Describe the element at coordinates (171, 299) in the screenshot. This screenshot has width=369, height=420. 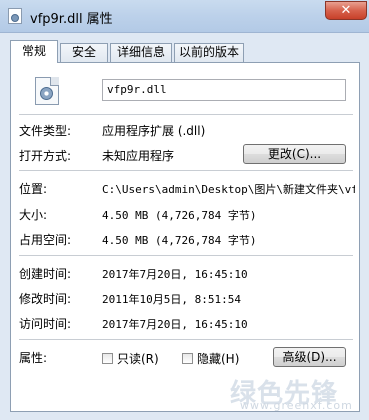
I see `modified-value: 2011年10月5日, 8:51:54` at that location.